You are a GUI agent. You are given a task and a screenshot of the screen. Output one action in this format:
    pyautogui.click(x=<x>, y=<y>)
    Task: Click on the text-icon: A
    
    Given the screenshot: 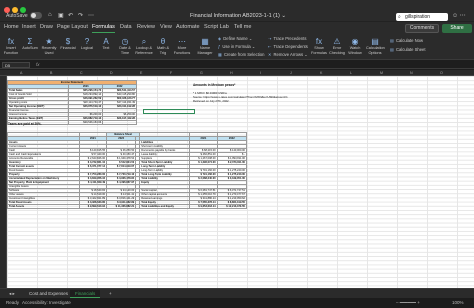 What is the action you would take?
    pyautogui.click(x=106, y=41)
    